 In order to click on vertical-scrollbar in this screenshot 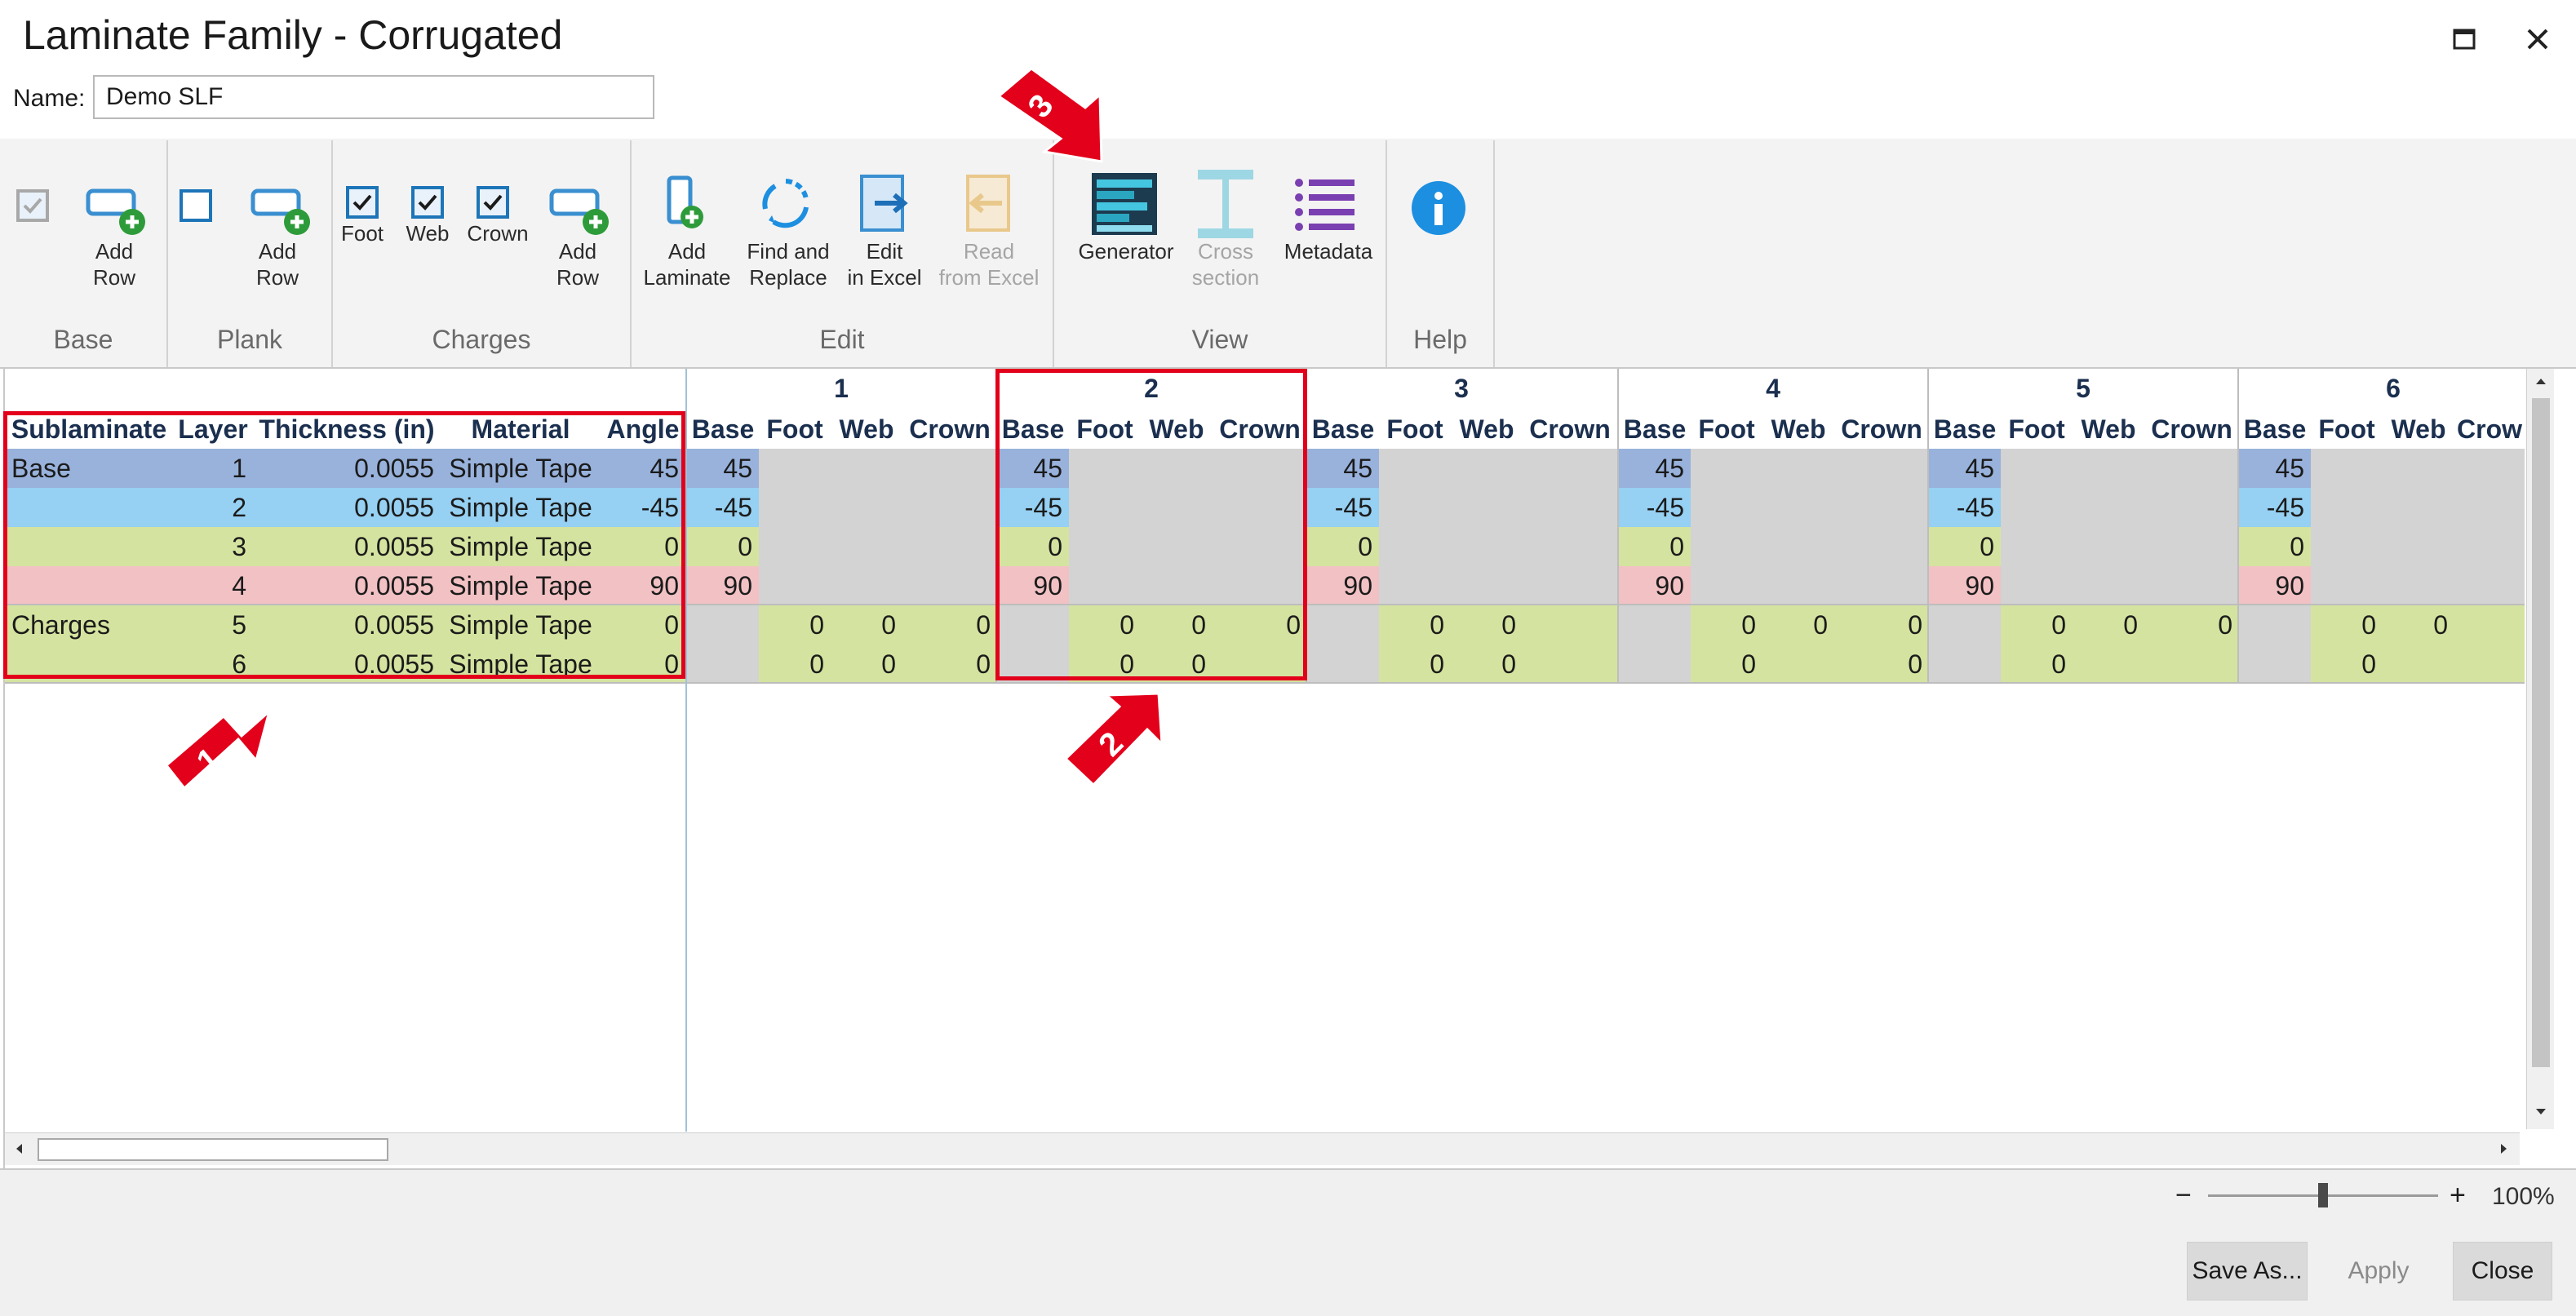, I will do `click(2540, 749)`.